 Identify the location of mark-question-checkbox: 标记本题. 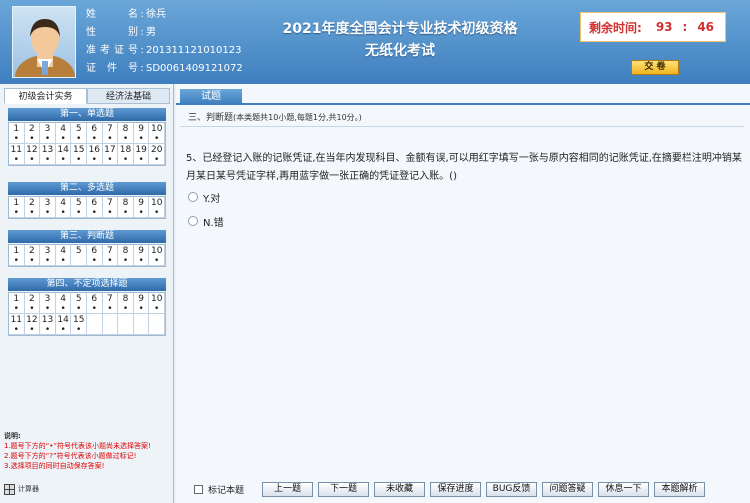
(219, 489).